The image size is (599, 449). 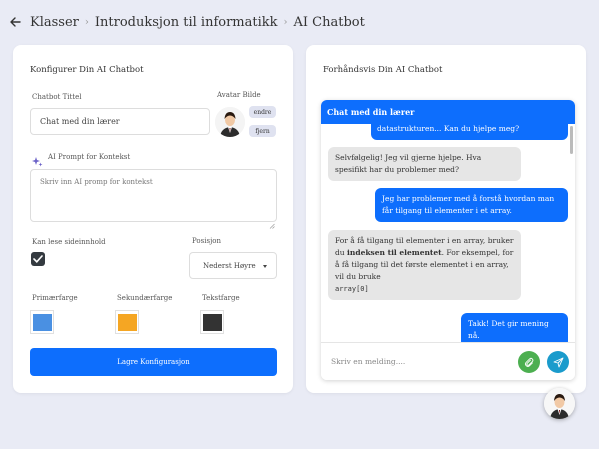 What do you see at coordinates (221, 298) in the screenshot?
I see `text-color-label: Tekstfarge` at bounding box center [221, 298].